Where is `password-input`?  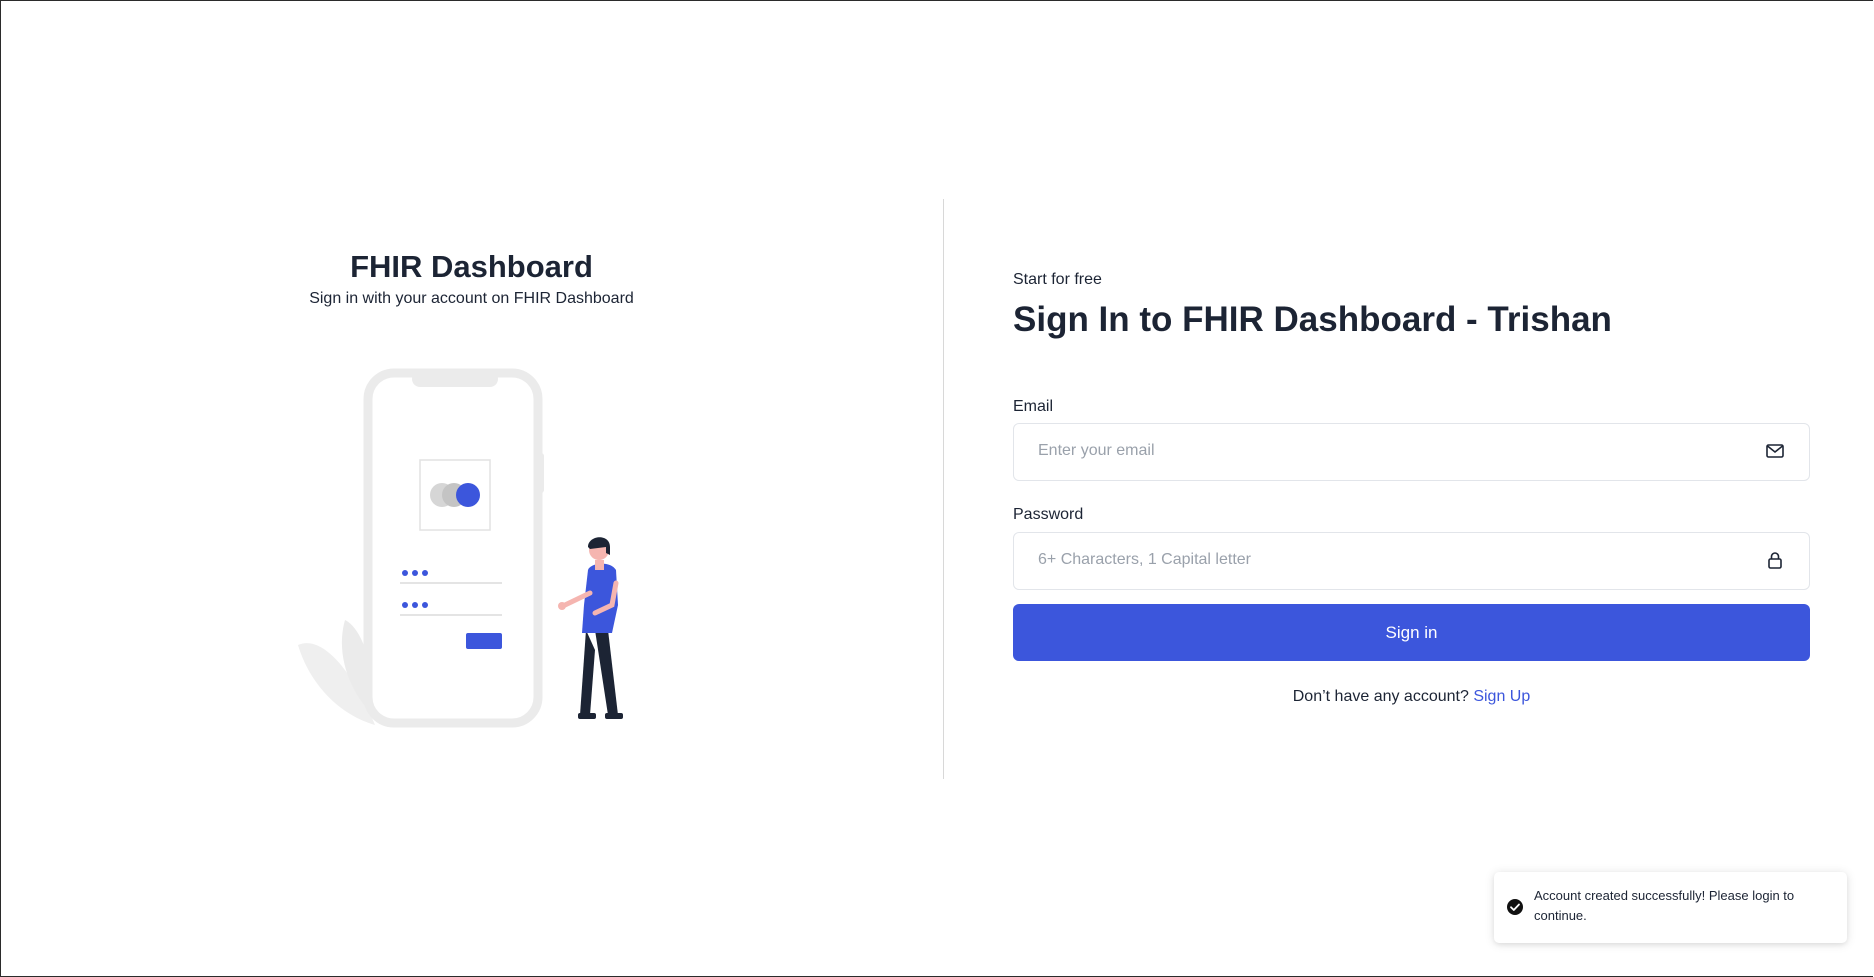
password-input is located at coordinates (1386, 560).